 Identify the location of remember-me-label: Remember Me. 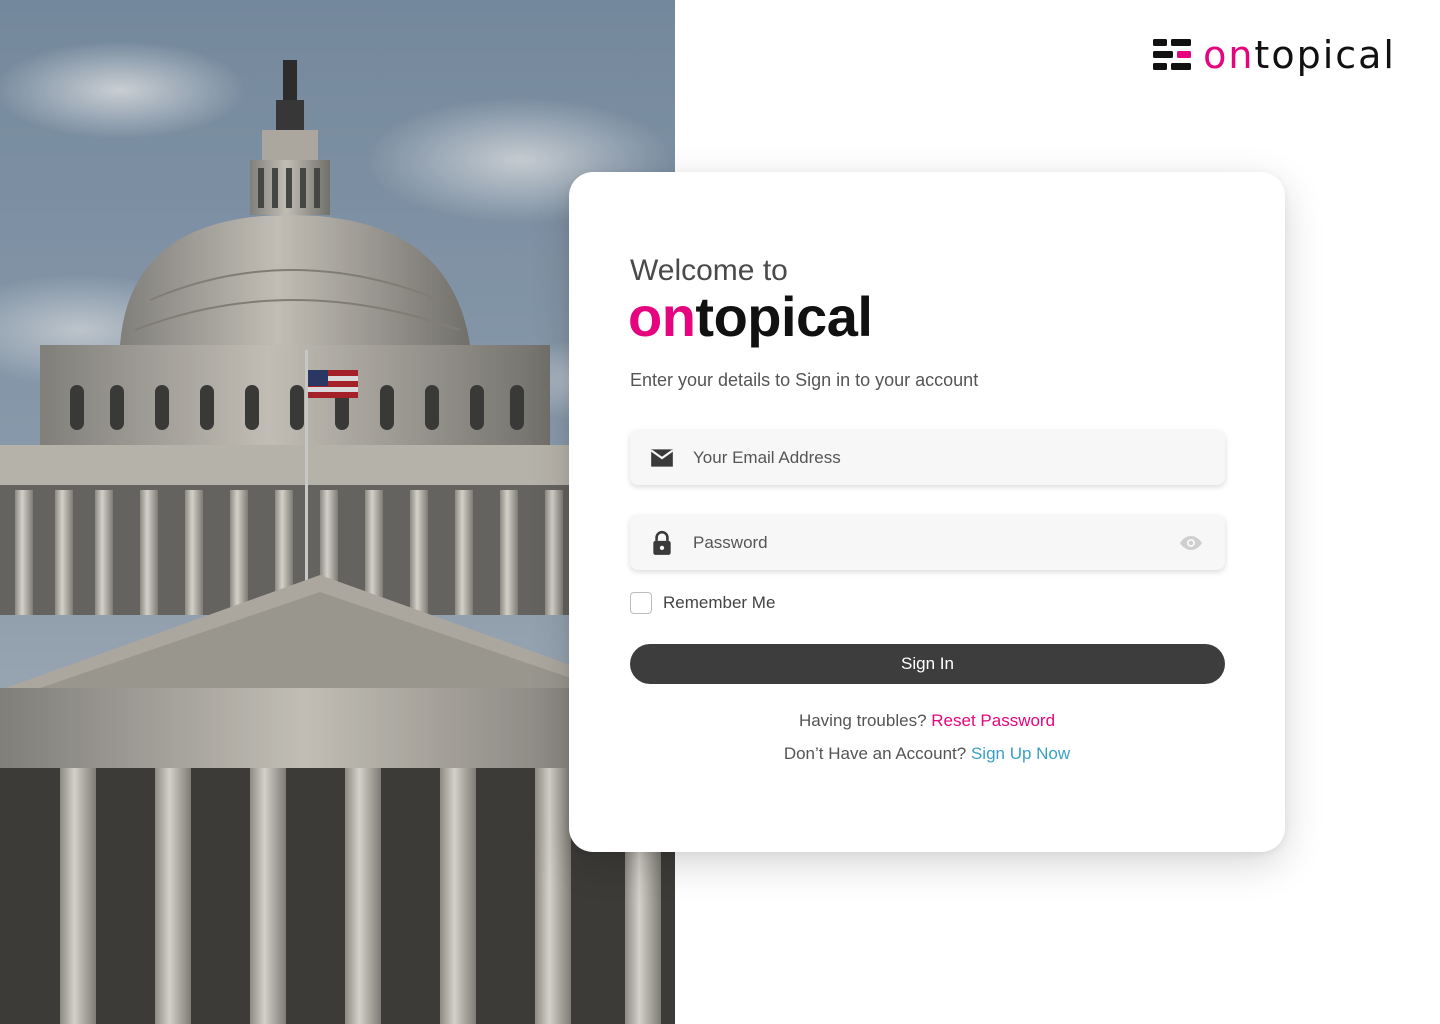
(719, 602).